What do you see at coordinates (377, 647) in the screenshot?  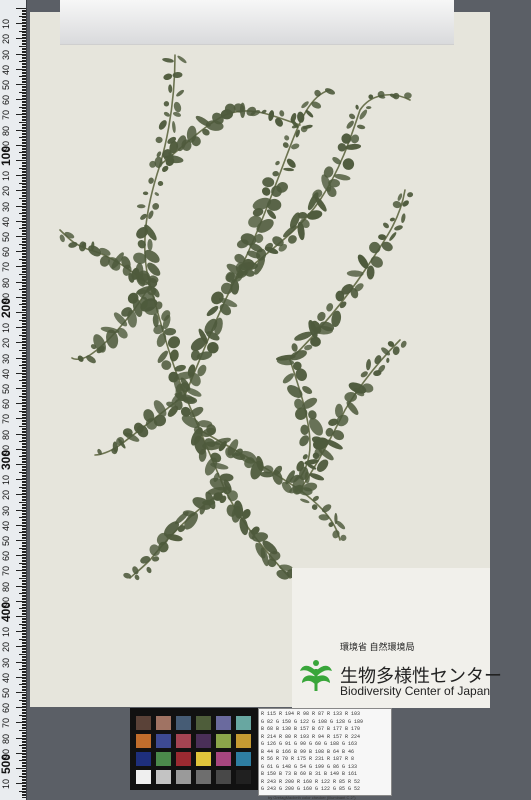 I see `ministry-label: 環境省 自然環境局` at bounding box center [377, 647].